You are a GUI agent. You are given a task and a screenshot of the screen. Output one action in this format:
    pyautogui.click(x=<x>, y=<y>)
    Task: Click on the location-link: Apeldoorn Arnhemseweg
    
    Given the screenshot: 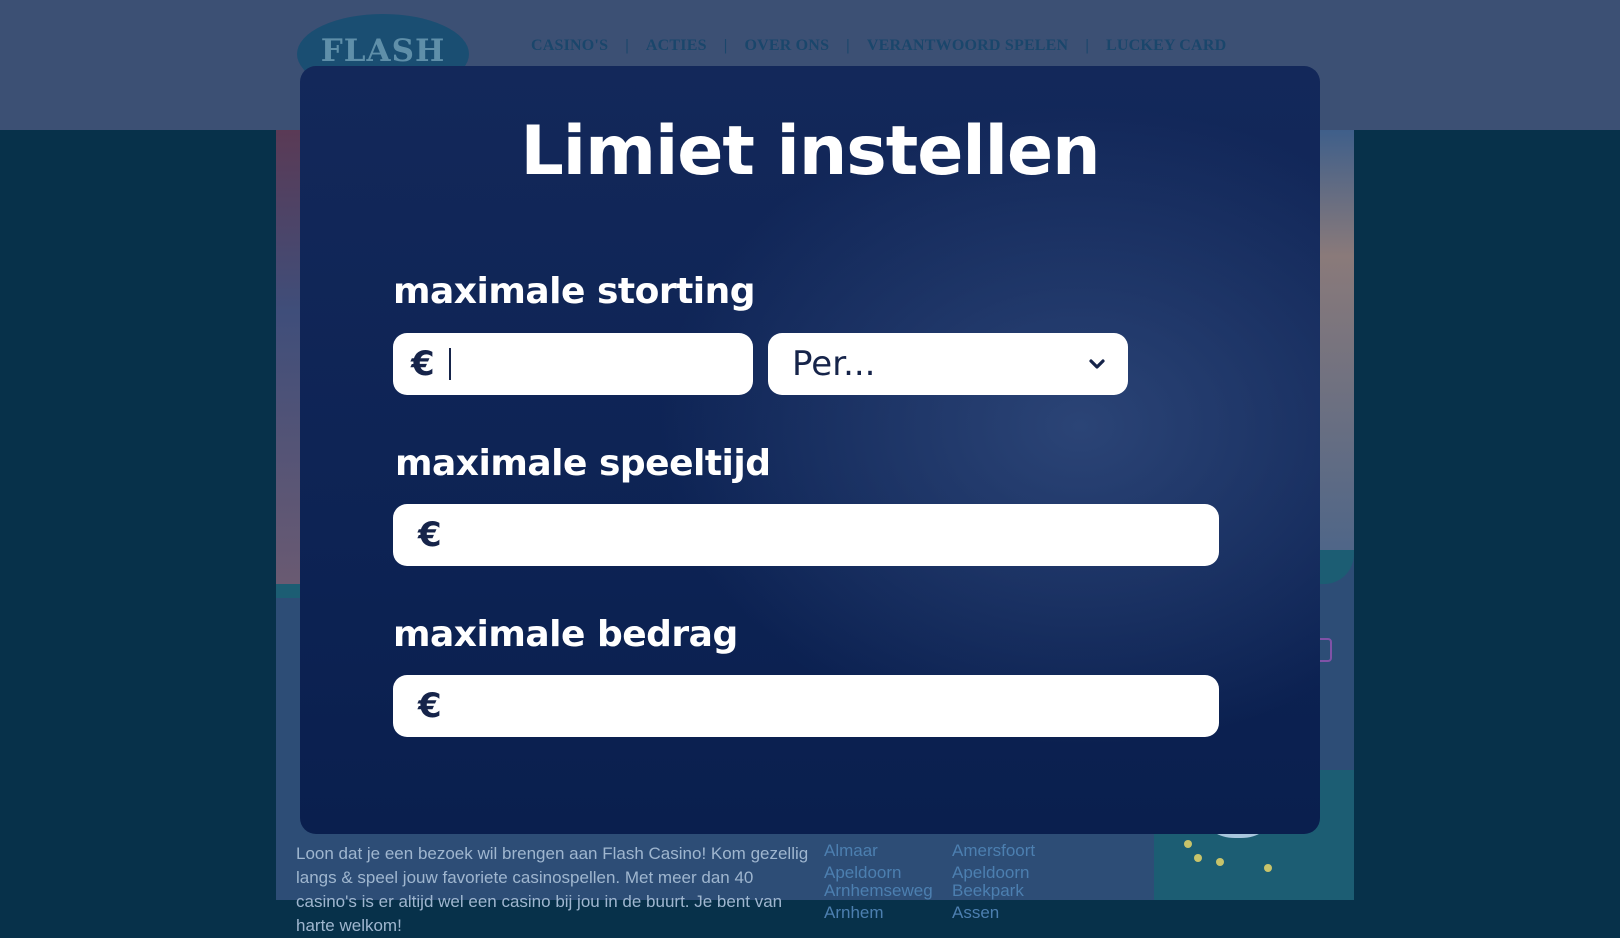 What is the action you would take?
    pyautogui.click(x=888, y=882)
    